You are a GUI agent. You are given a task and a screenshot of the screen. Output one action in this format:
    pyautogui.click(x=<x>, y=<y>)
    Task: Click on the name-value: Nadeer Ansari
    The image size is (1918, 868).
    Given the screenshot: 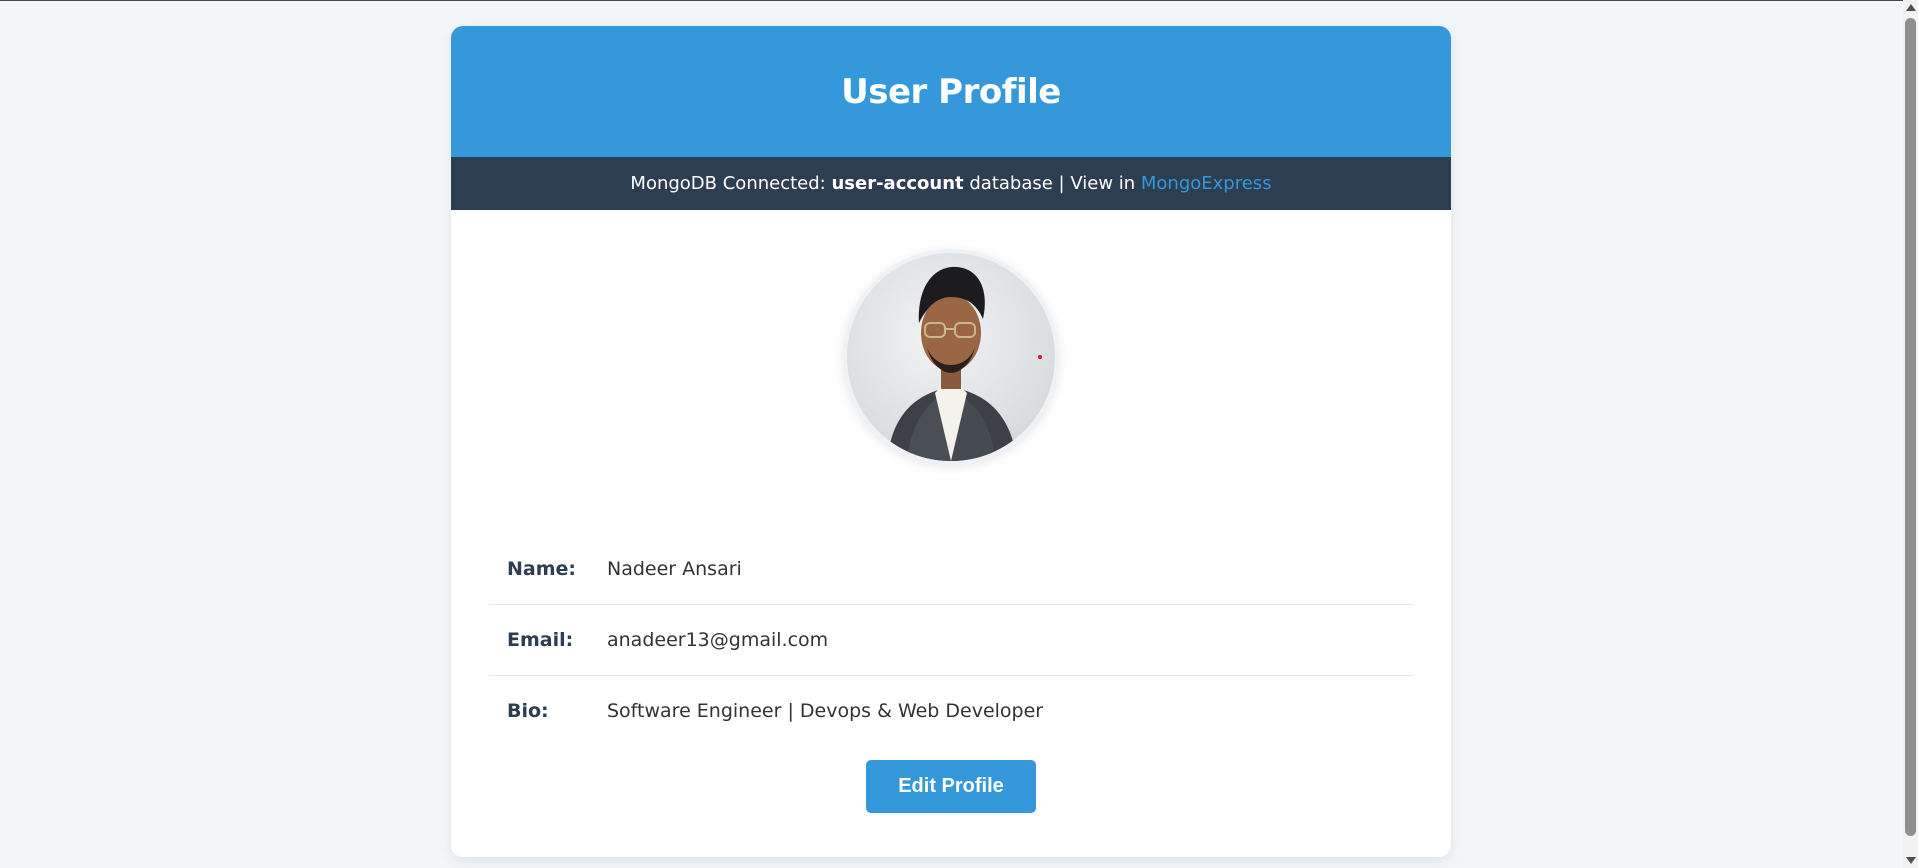 What is the action you would take?
    pyautogui.click(x=674, y=569)
    